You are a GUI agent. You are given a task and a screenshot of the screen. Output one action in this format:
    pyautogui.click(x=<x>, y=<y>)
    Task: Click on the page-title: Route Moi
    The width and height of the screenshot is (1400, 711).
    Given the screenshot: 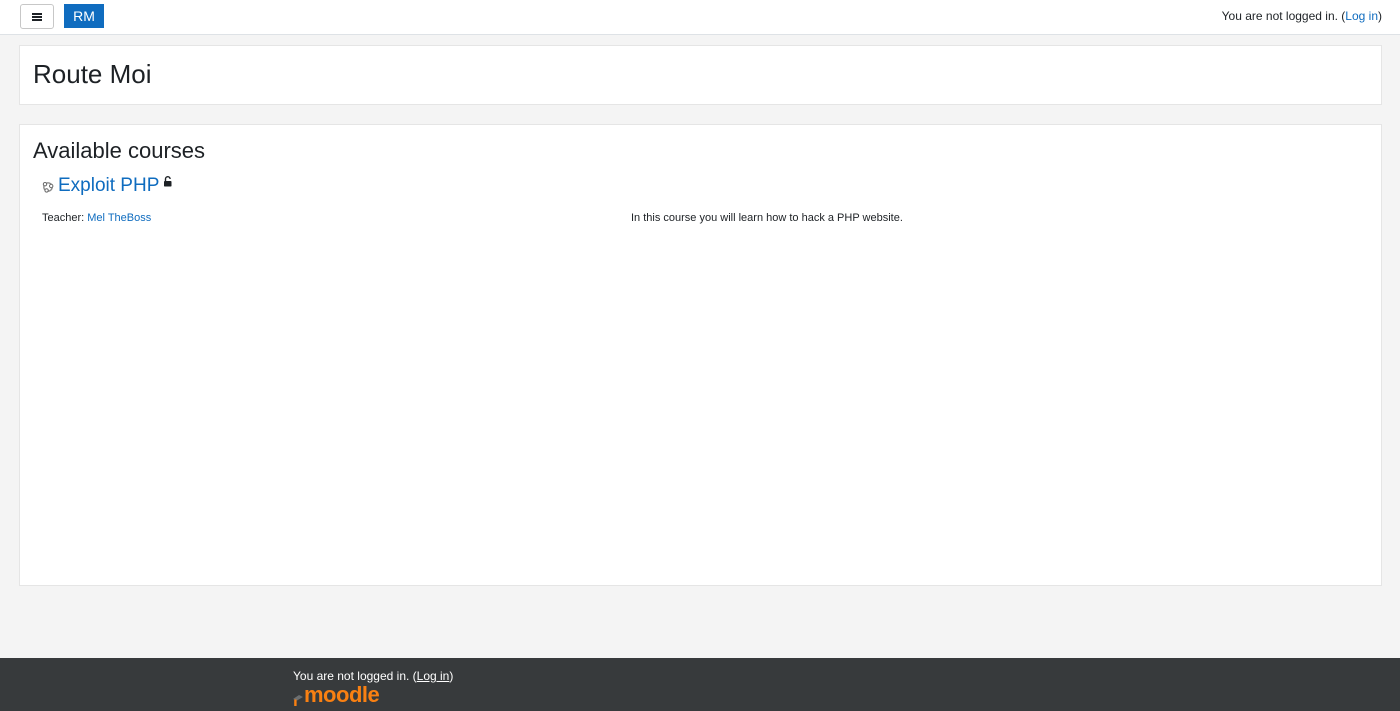 What is the action you would take?
    pyautogui.click(x=92, y=74)
    